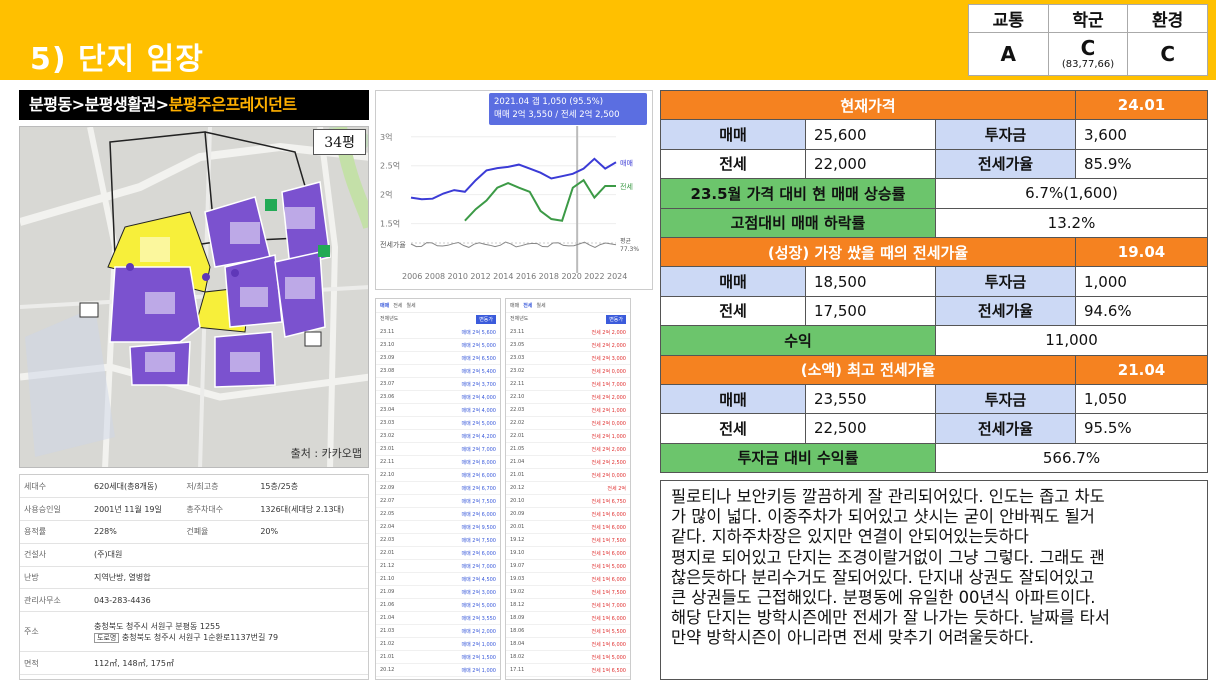  I want to click on list-item: 23.08 매매 2억 5,400, so click(438, 371).